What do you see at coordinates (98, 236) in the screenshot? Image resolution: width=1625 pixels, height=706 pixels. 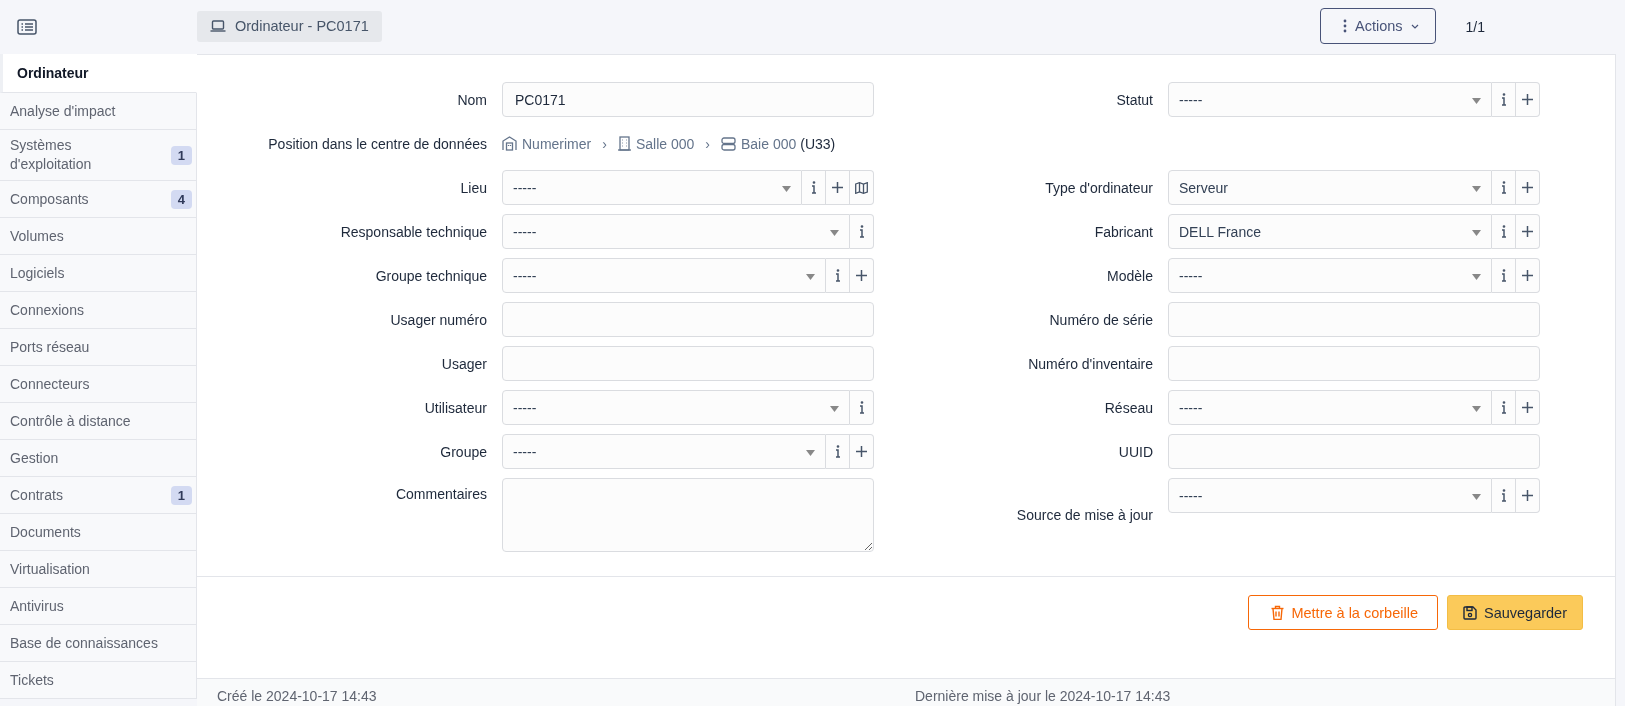 I see `sidebar-tab: Volumes` at bounding box center [98, 236].